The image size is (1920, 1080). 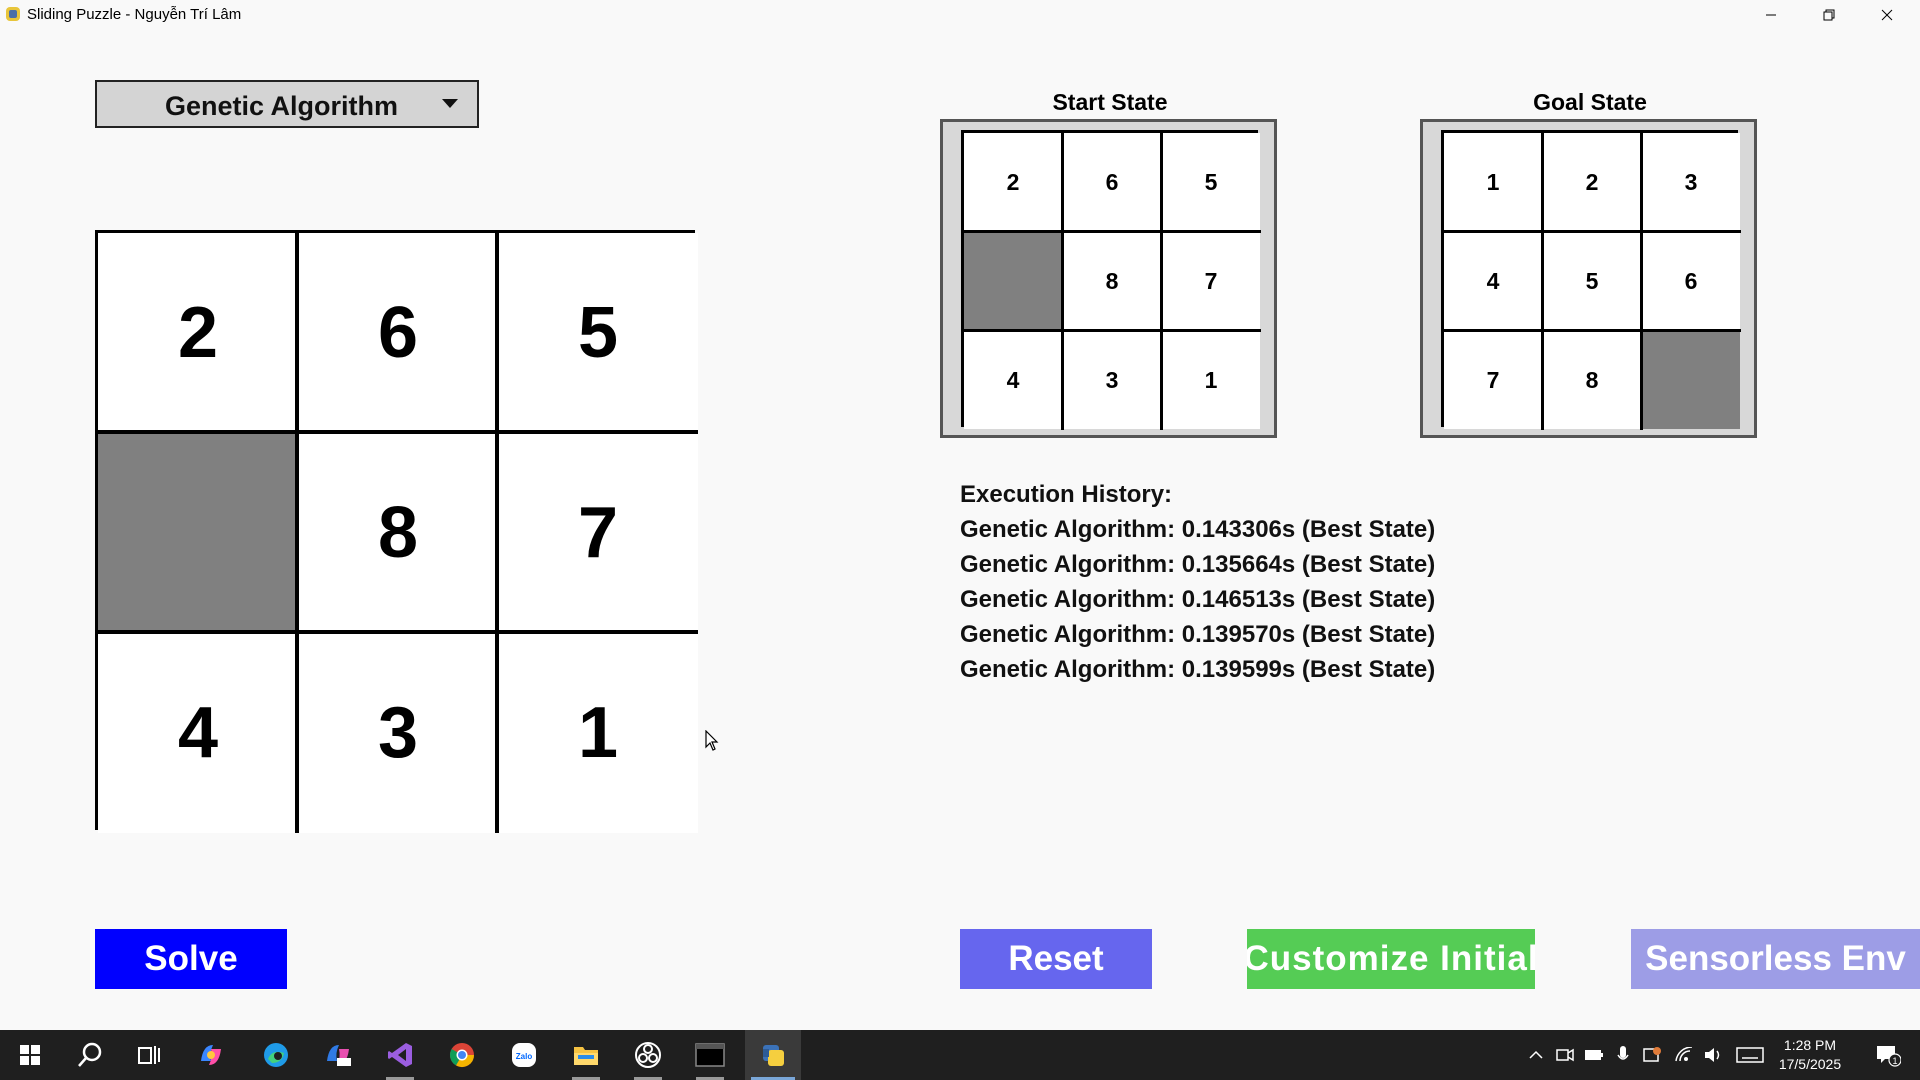 What do you see at coordinates (1110, 102) in the screenshot?
I see `start-state-title: Start State` at bounding box center [1110, 102].